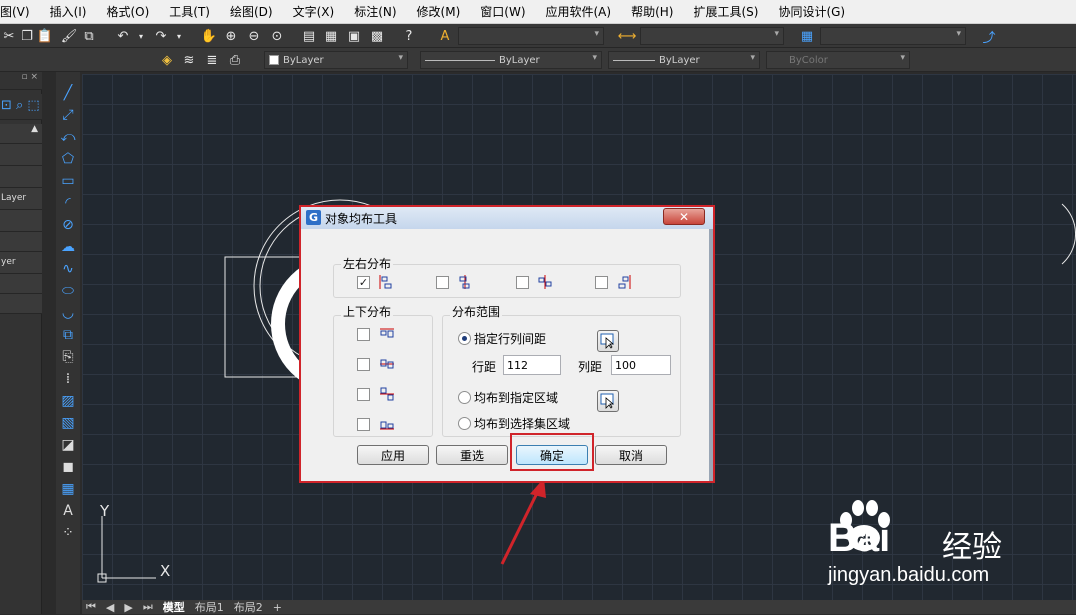  Describe the element at coordinates (531, 36) in the screenshot. I see `text-style-combo: ▾` at that location.